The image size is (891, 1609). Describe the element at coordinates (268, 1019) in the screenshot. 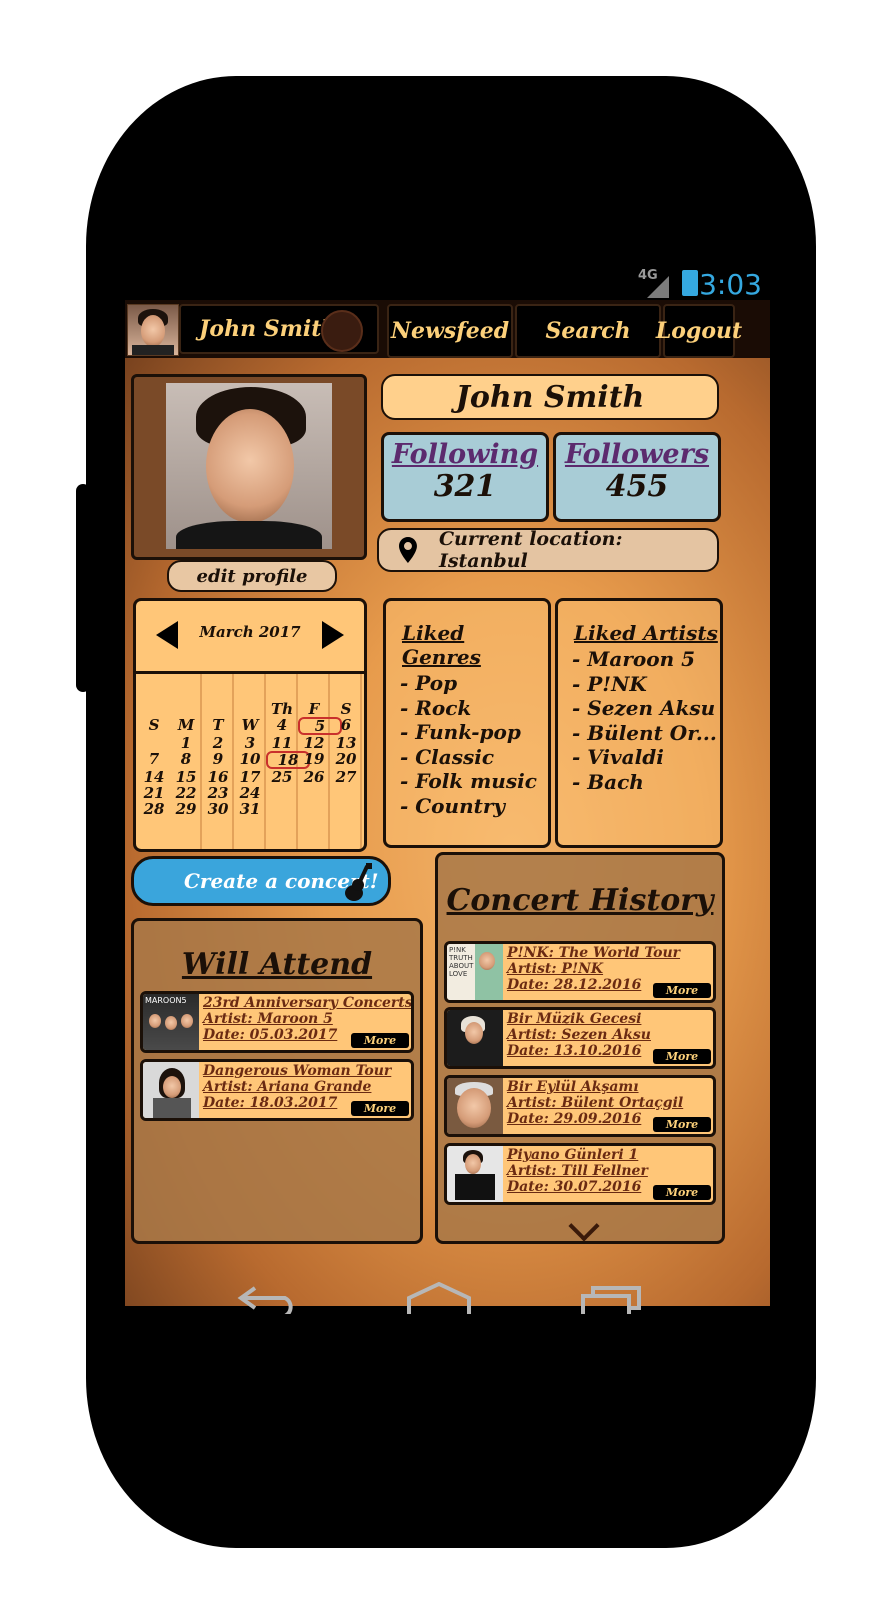

I see `event-artist: Artist: Maroon 5` at that location.